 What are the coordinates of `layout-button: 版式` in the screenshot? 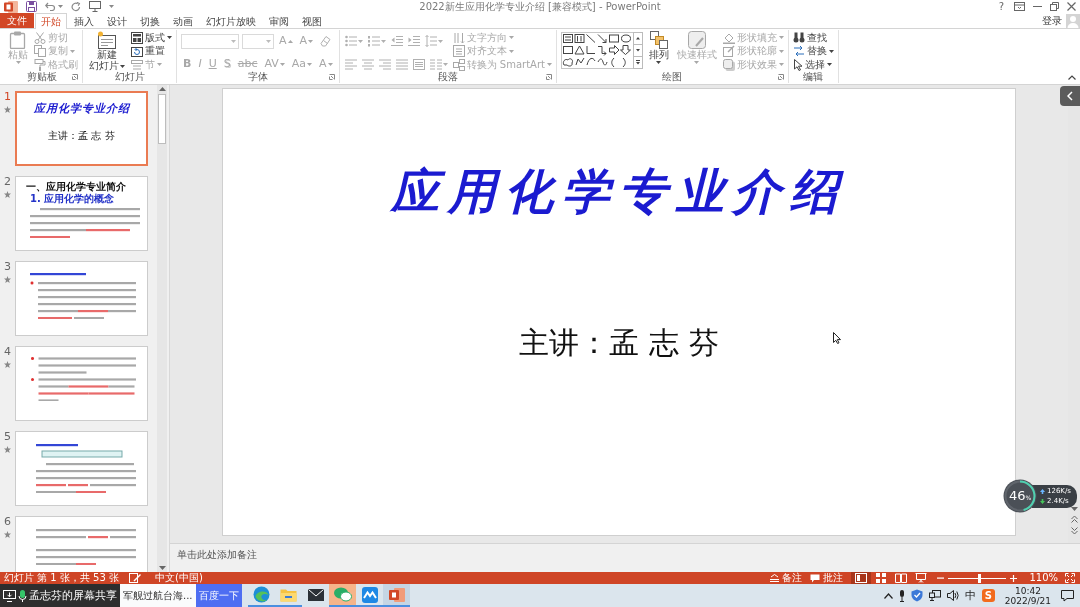 It's located at (151, 37).